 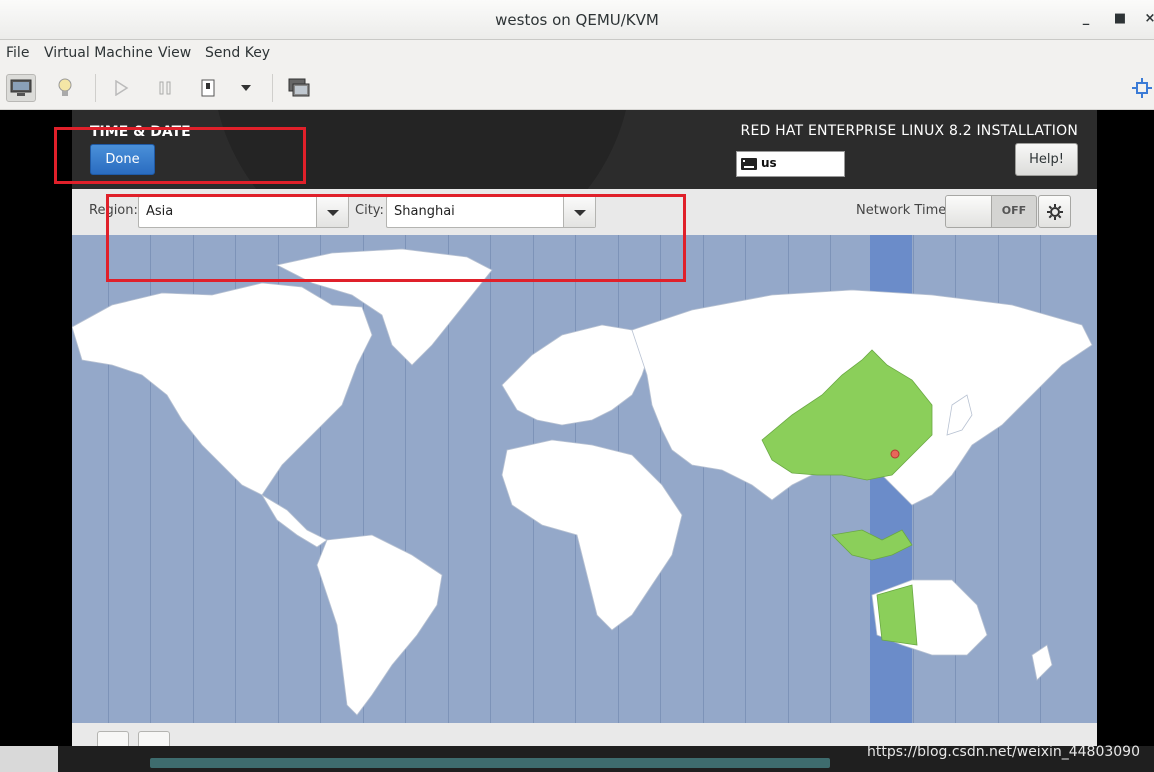 What do you see at coordinates (1086, 19) in the screenshot?
I see `minimize-icon: _` at bounding box center [1086, 19].